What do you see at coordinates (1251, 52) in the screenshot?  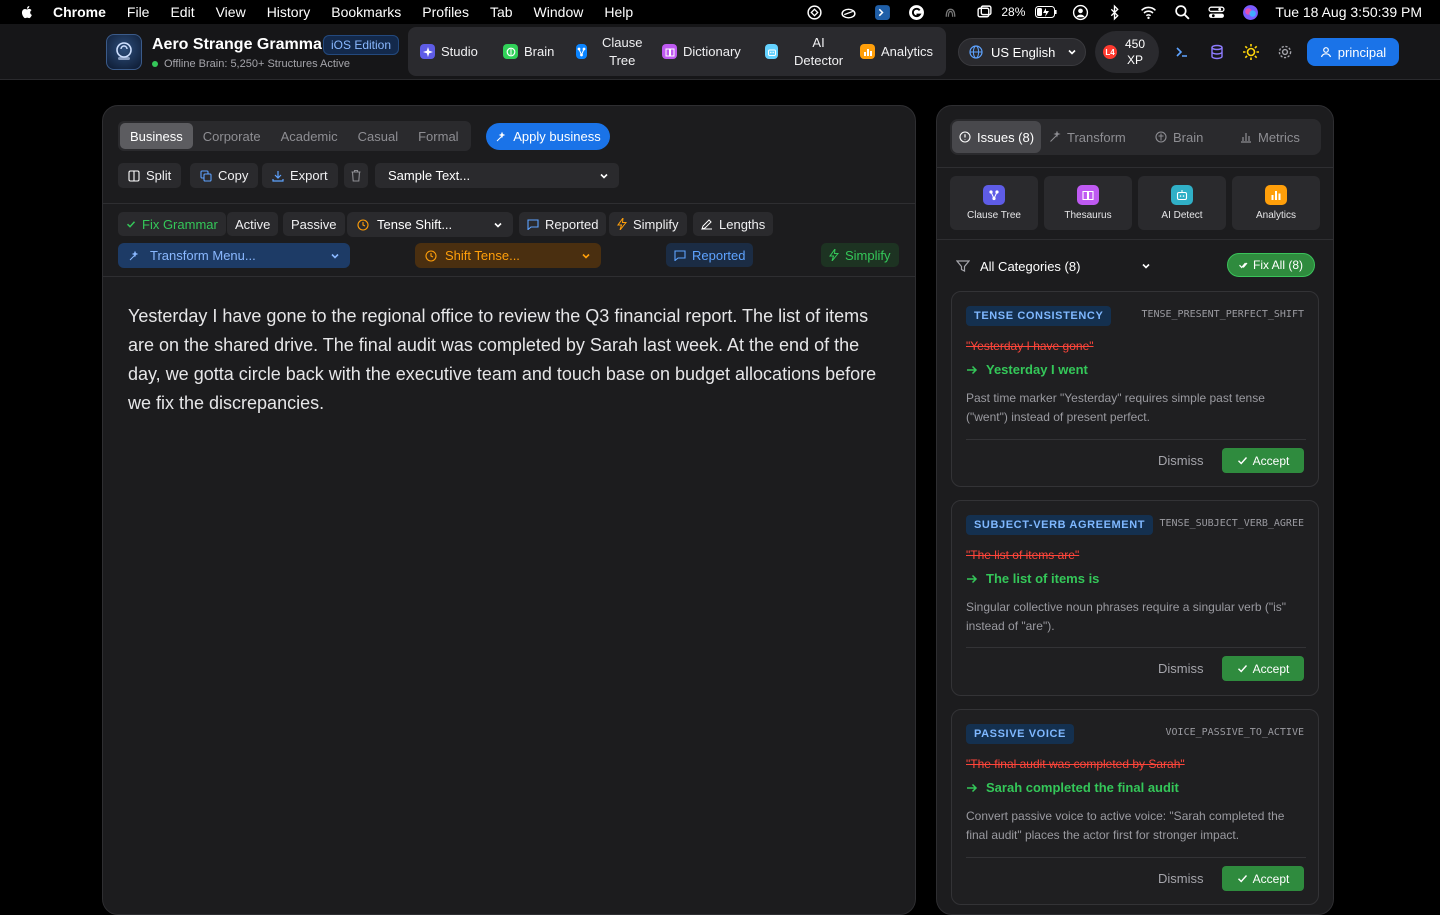 I see `sun-icon` at bounding box center [1251, 52].